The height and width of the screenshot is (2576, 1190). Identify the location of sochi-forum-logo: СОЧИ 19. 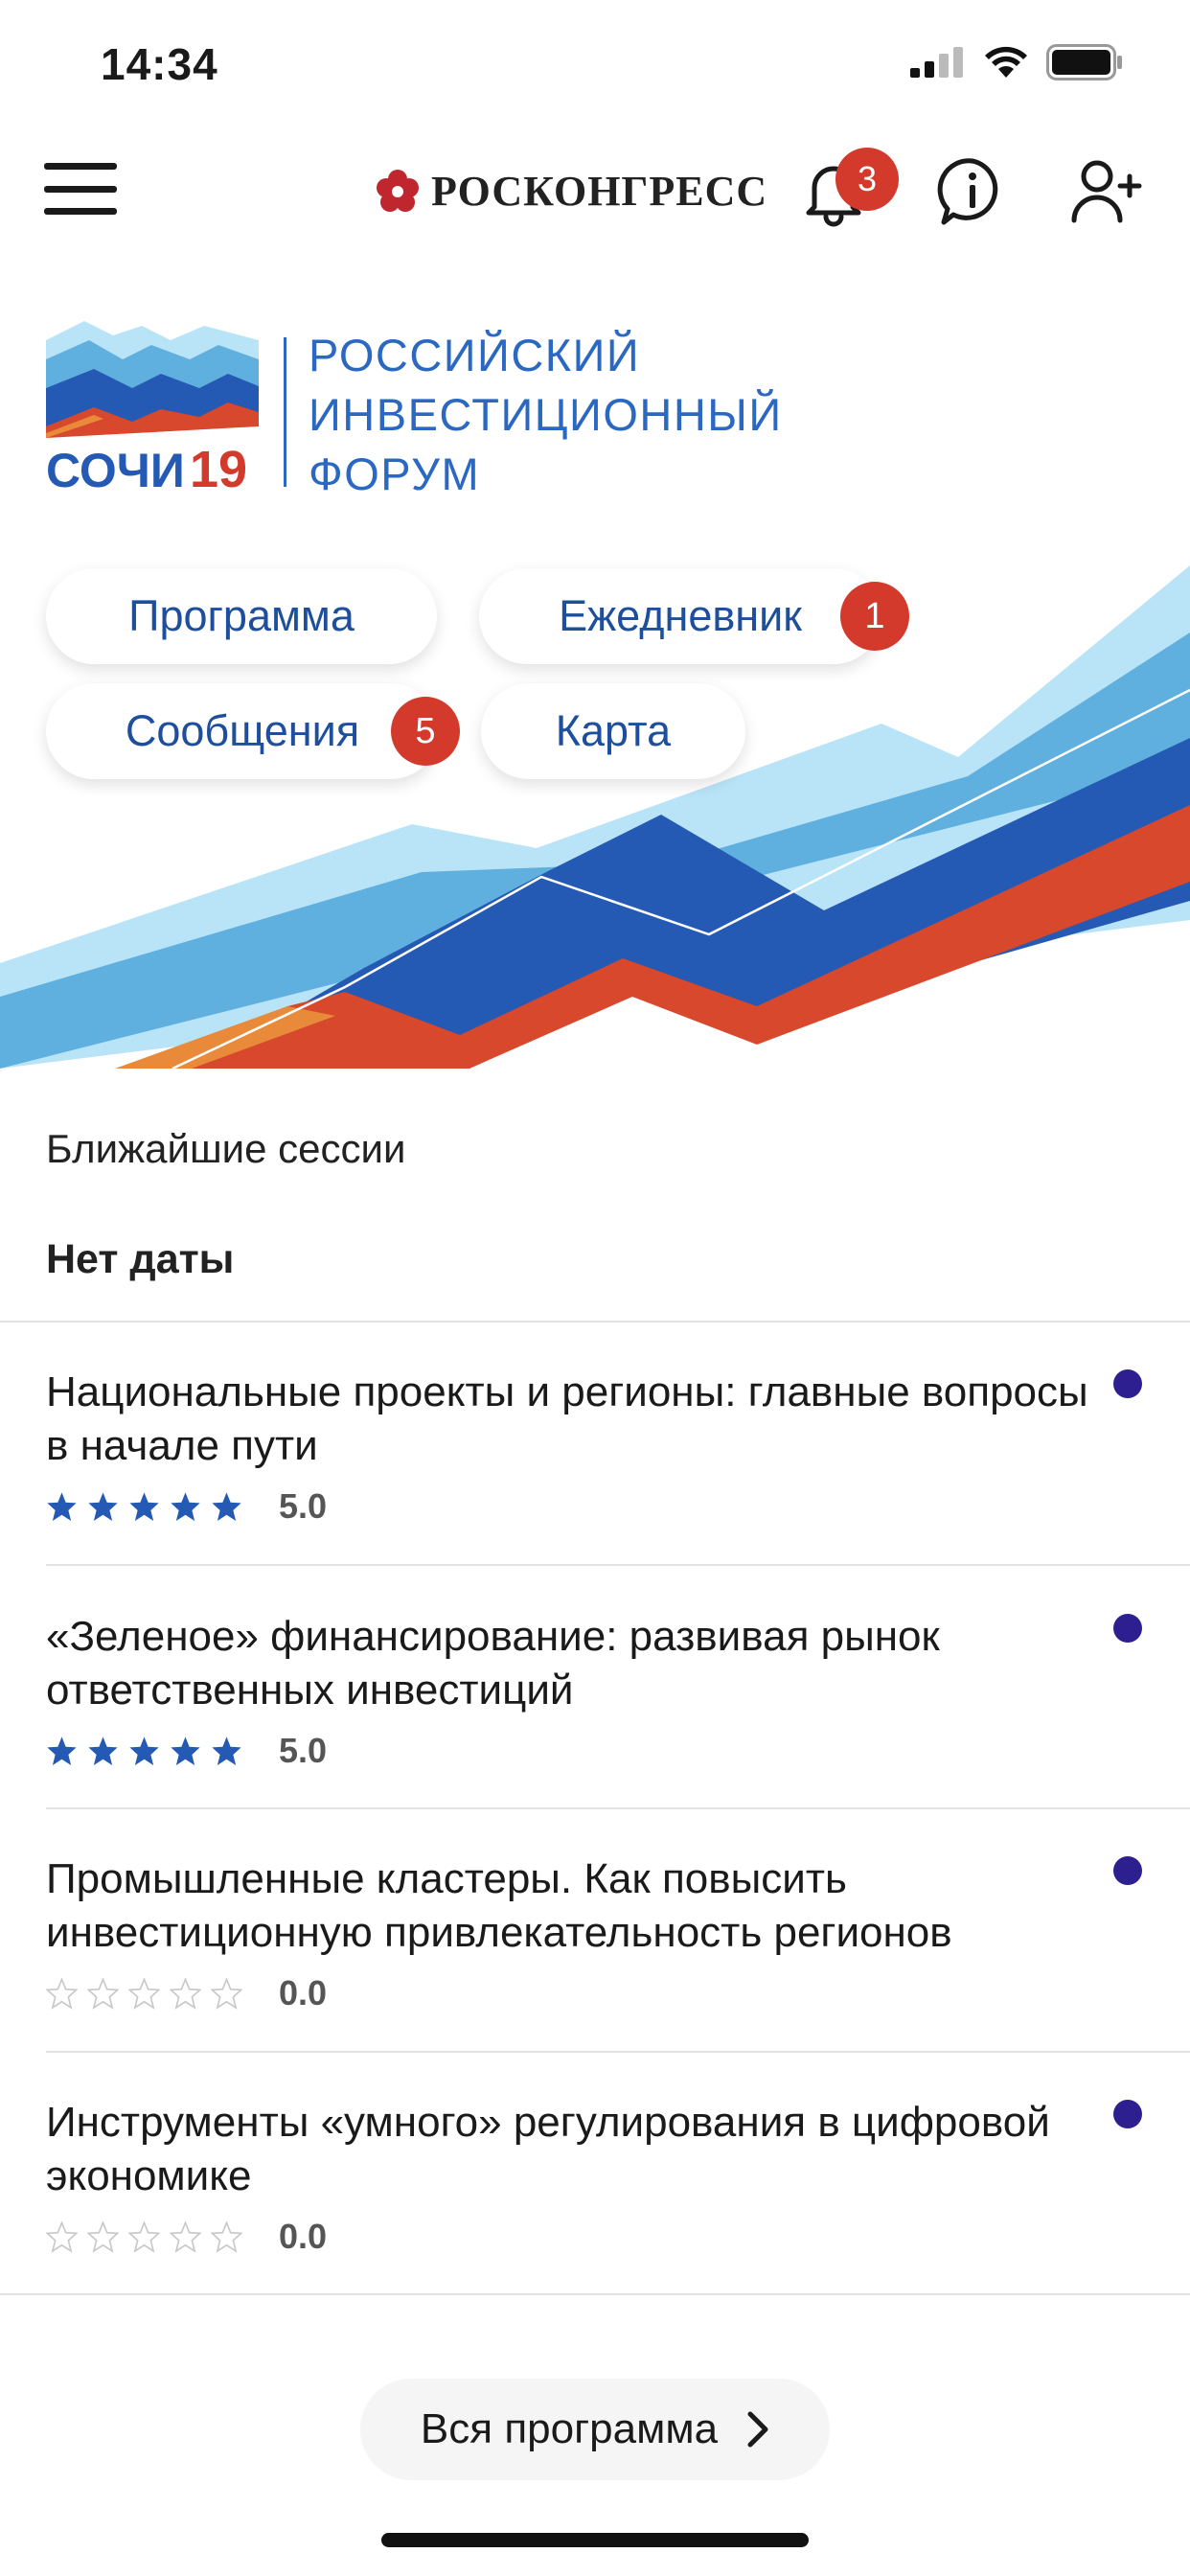
(152, 407).